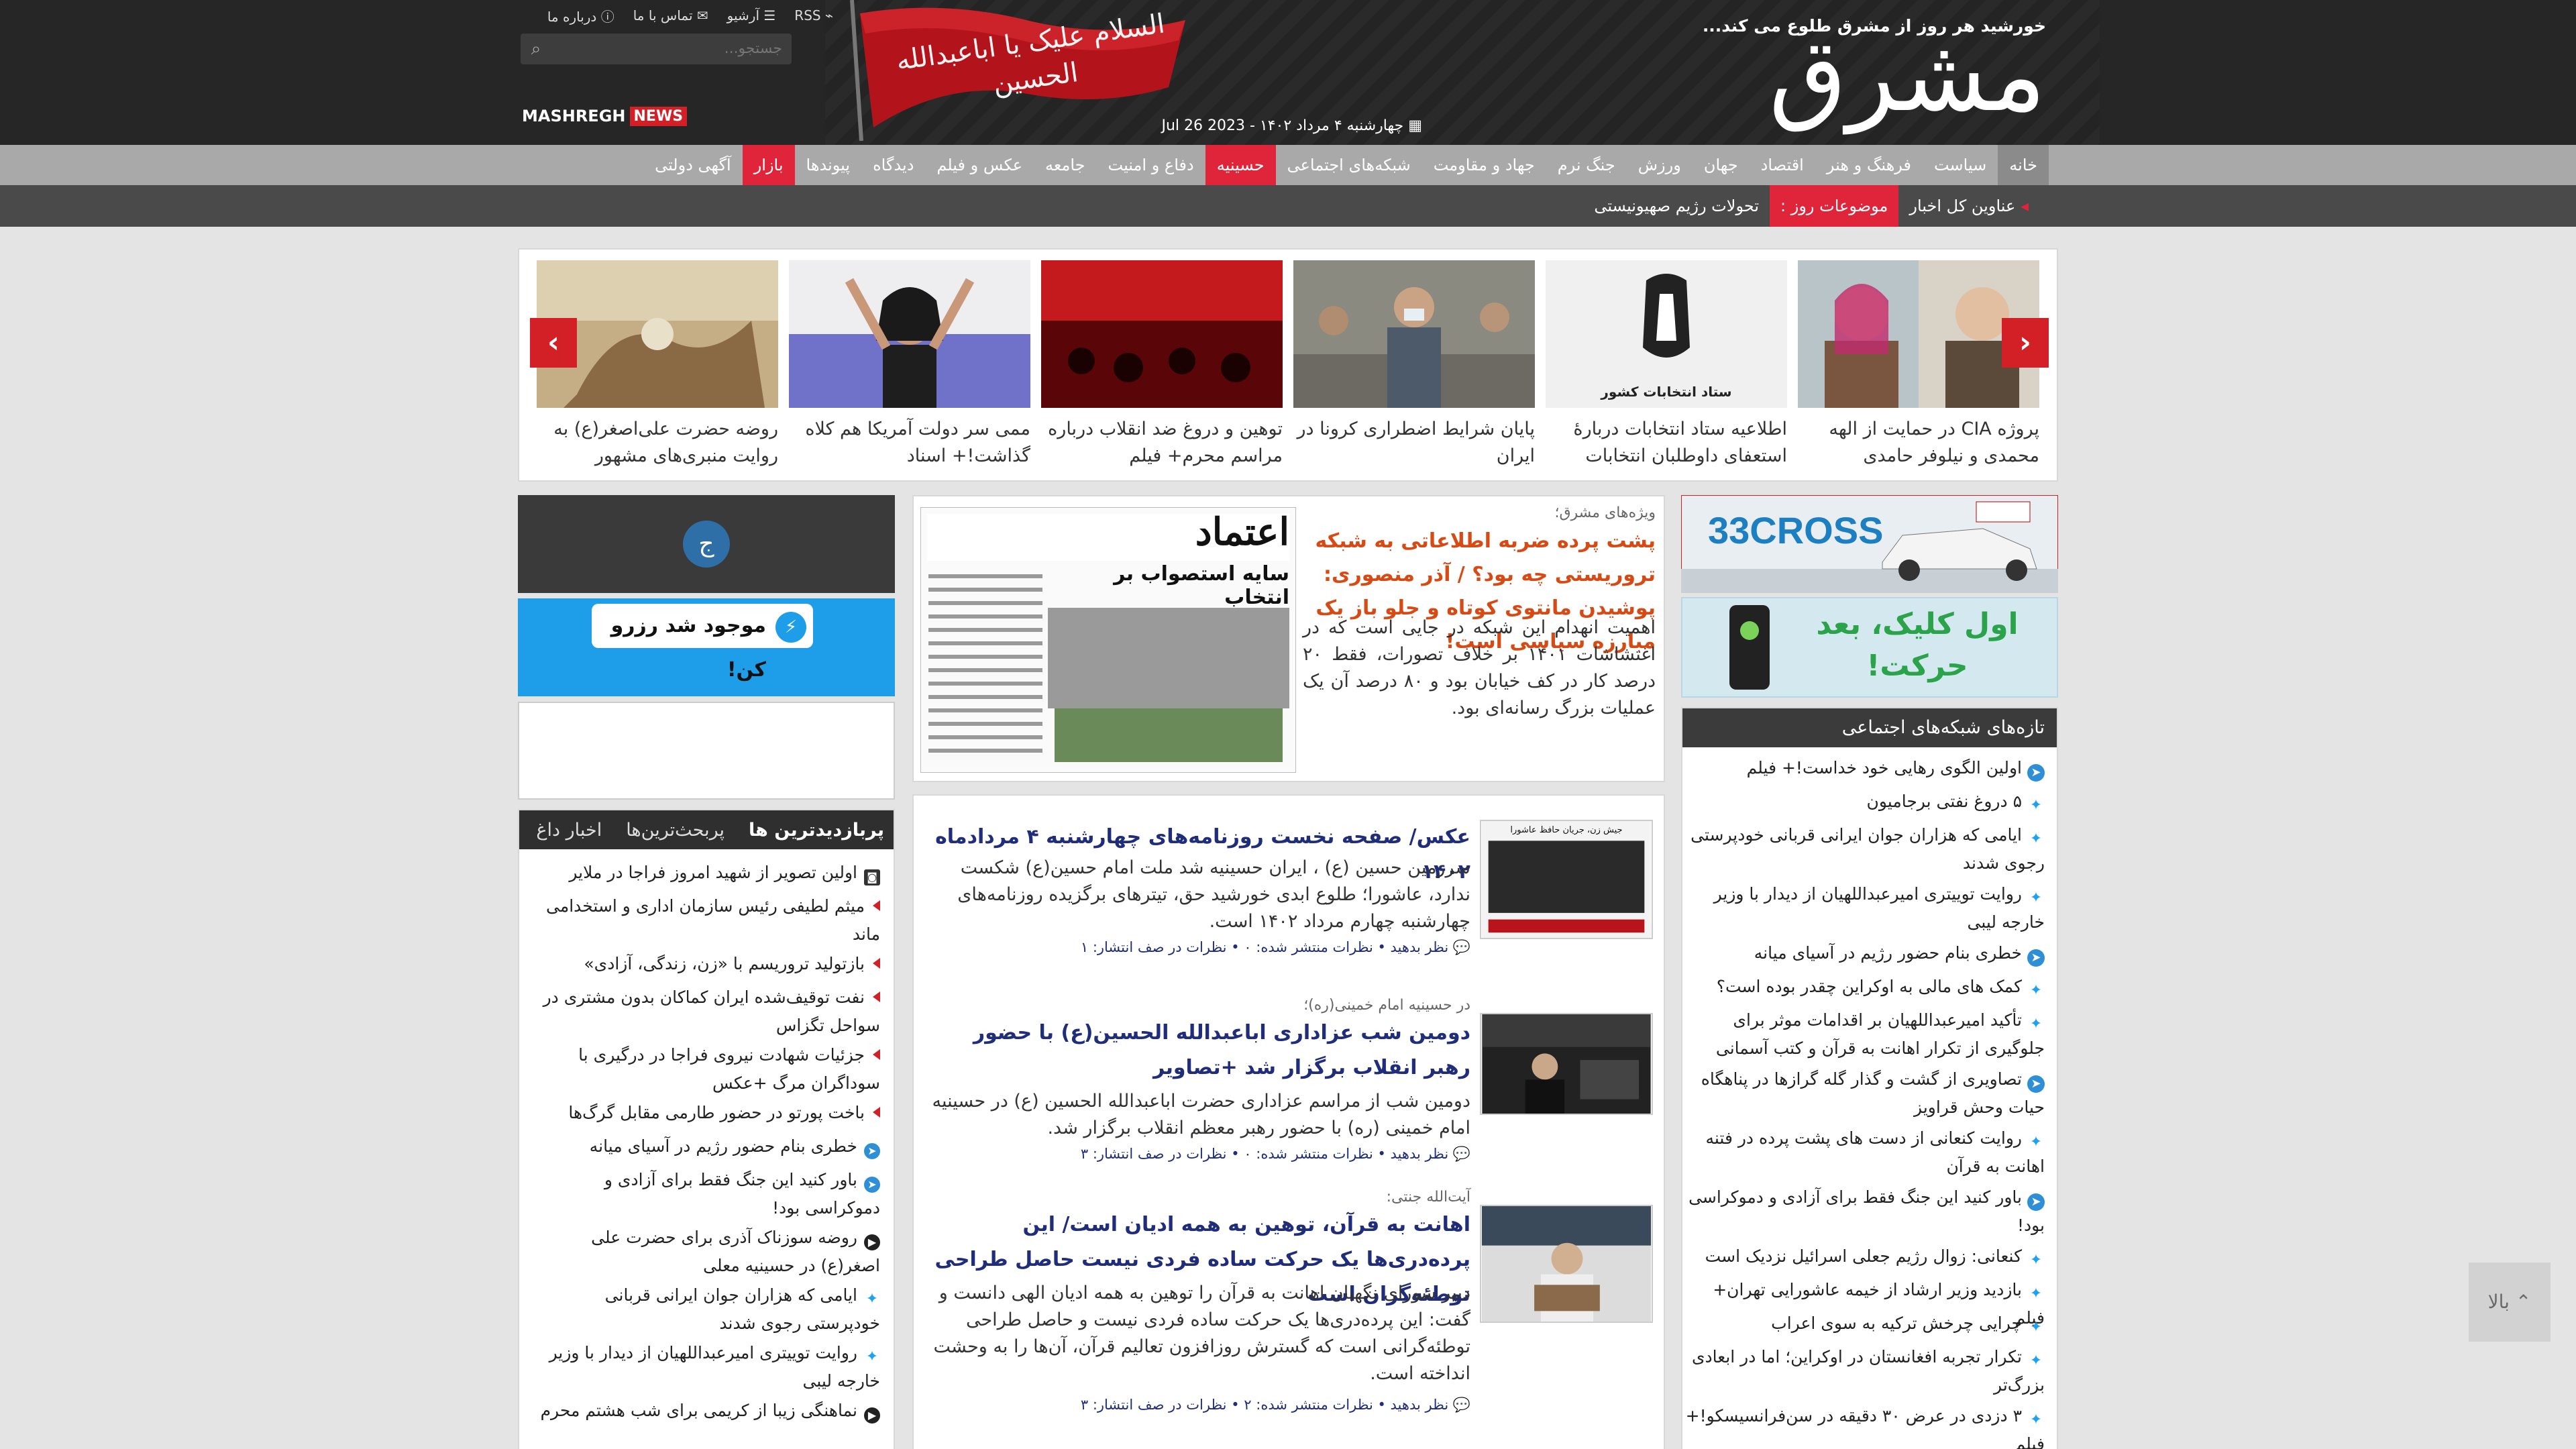 The image size is (2576, 1449). What do you see at coordinates (536, 49) in the screenshot?
I see `search-icon: ⌕` at bounding box center [536, 49].